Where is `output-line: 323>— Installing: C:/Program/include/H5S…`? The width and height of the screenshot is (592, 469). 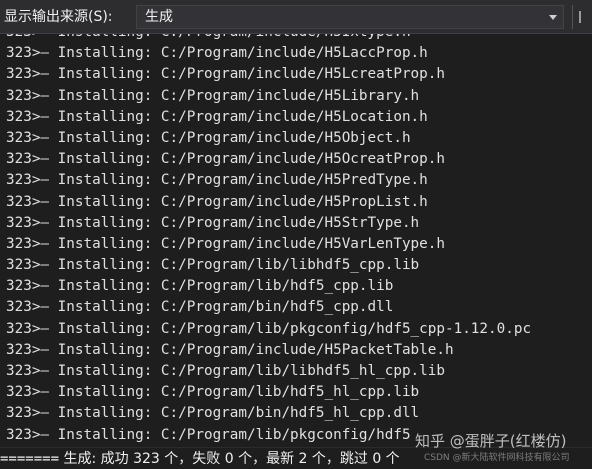
output-line: 323>— Installing: C:/Program/include/H5S… is located at coordinates (213, 222).